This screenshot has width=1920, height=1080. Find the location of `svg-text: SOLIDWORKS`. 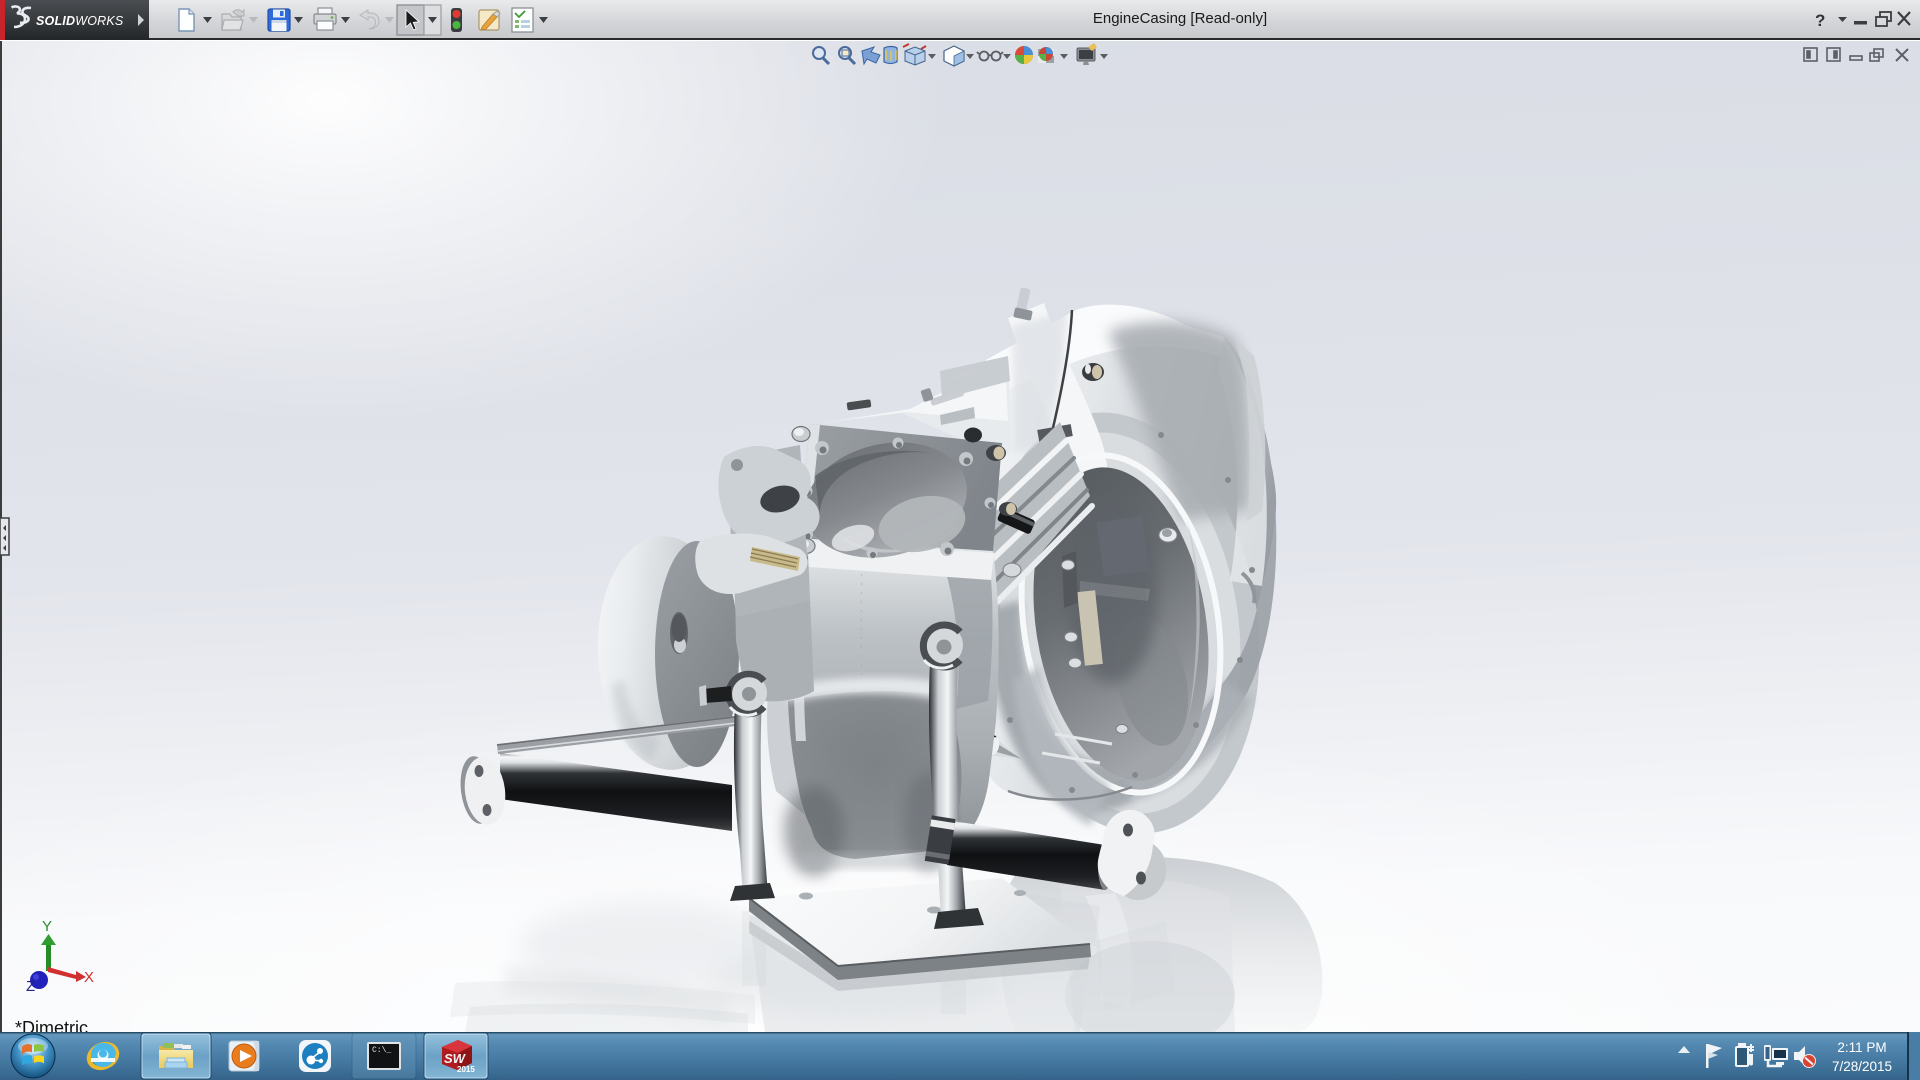

svg-text: SOLIDWORKS is located at coordinates (80, 21).